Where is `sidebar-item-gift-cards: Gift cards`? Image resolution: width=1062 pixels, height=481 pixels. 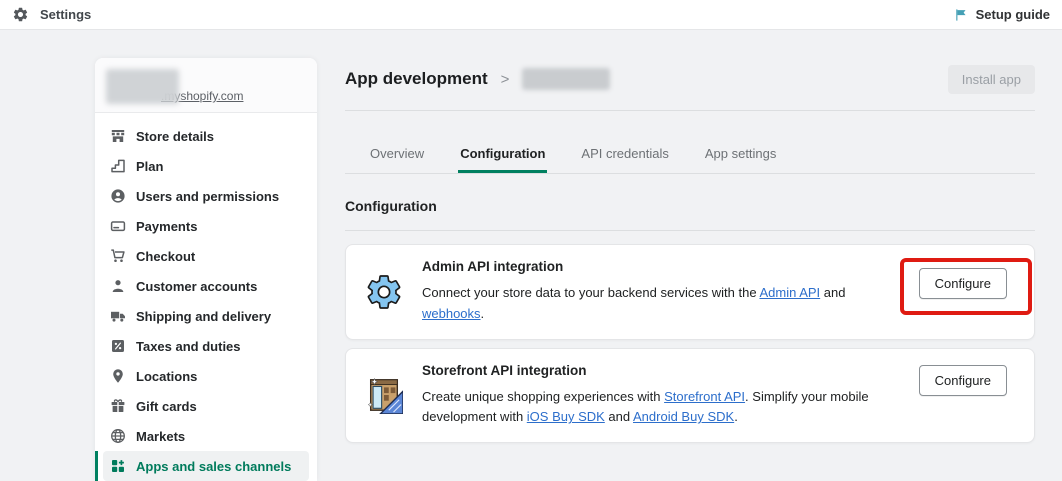 sidebar-item-gift-cards: Gift cards is located at coordinates (206, 406).